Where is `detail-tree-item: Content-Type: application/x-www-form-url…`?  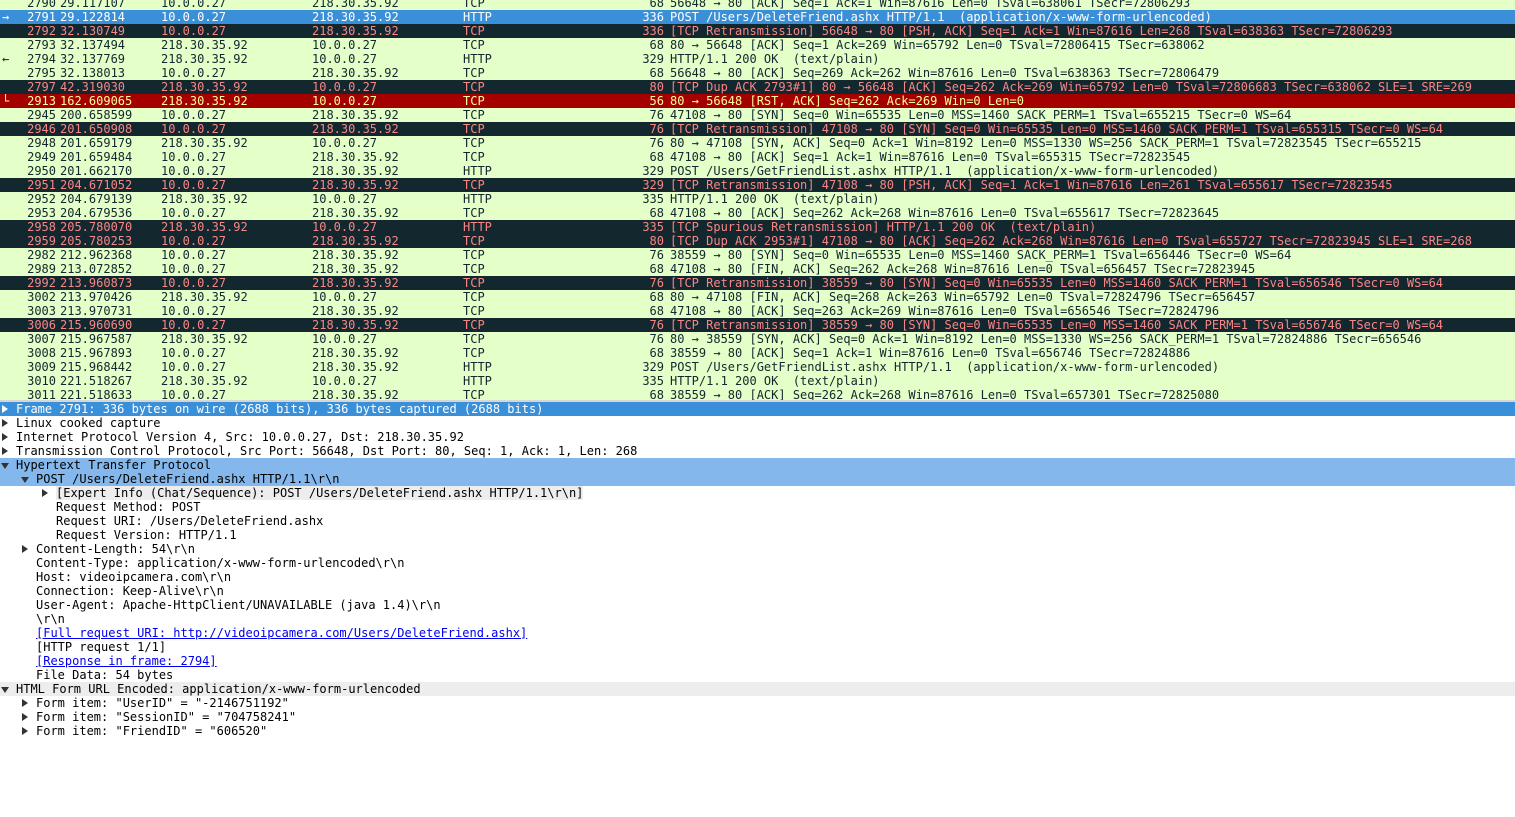
detail-tree-item: Content-Type: application/x-www-form-url… is located at coordinates (757, 563).